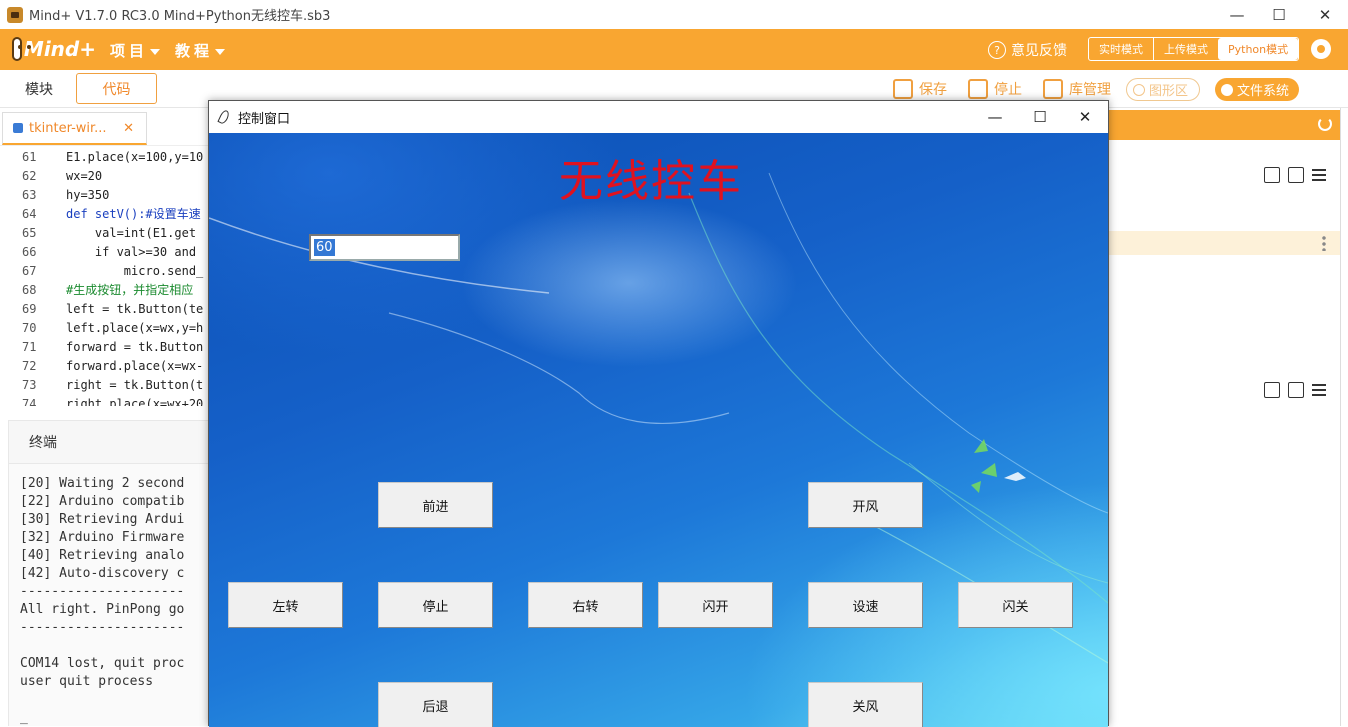  I want to click on flash-off-label: 闪关, so click(1015, 607).